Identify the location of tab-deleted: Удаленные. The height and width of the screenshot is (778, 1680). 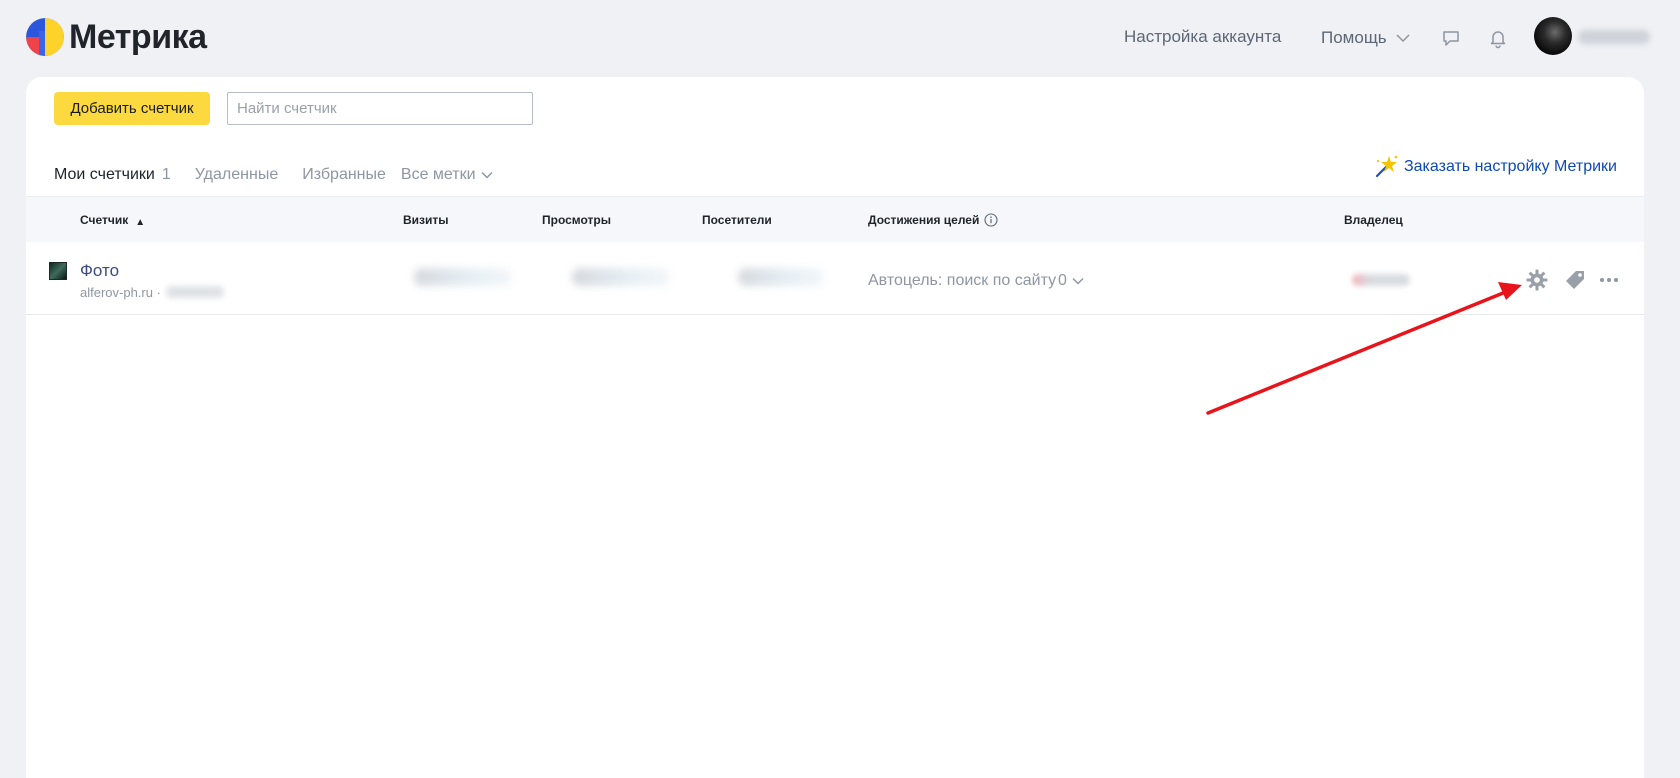
(236, 175).